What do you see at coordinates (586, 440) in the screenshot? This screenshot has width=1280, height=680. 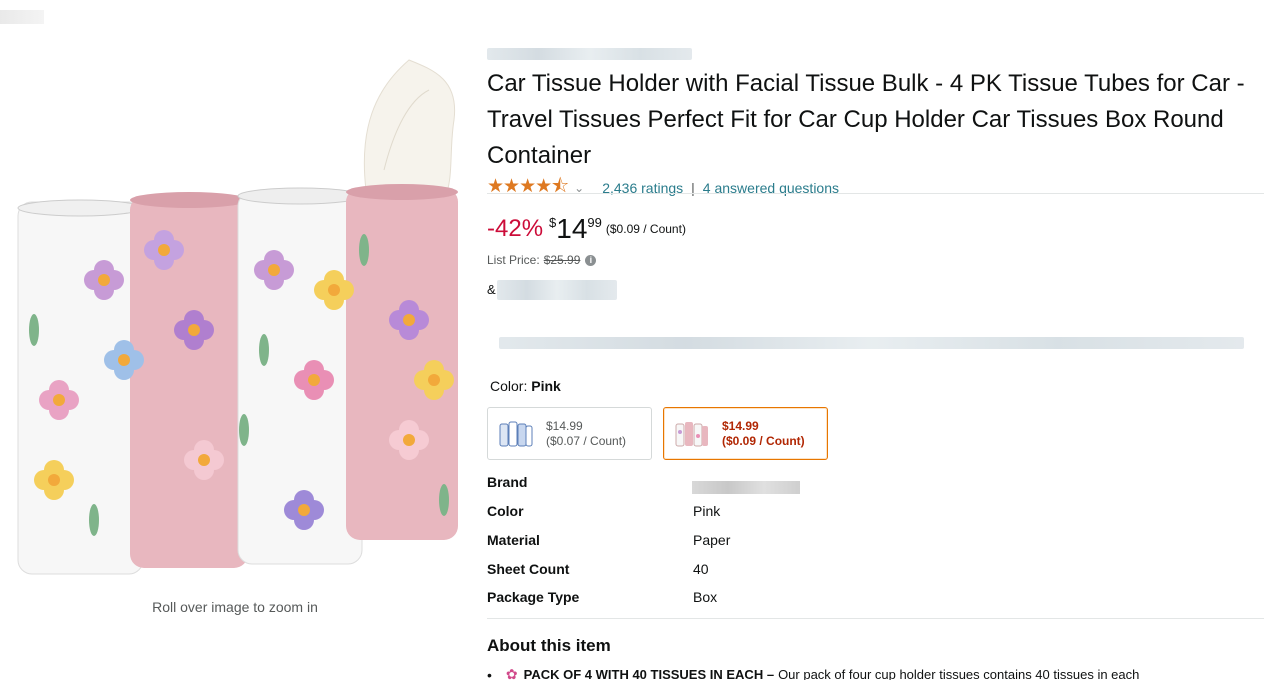 I see `swatch-unit-price: ($0.07 / Count)` at bounding box center [586, 440].